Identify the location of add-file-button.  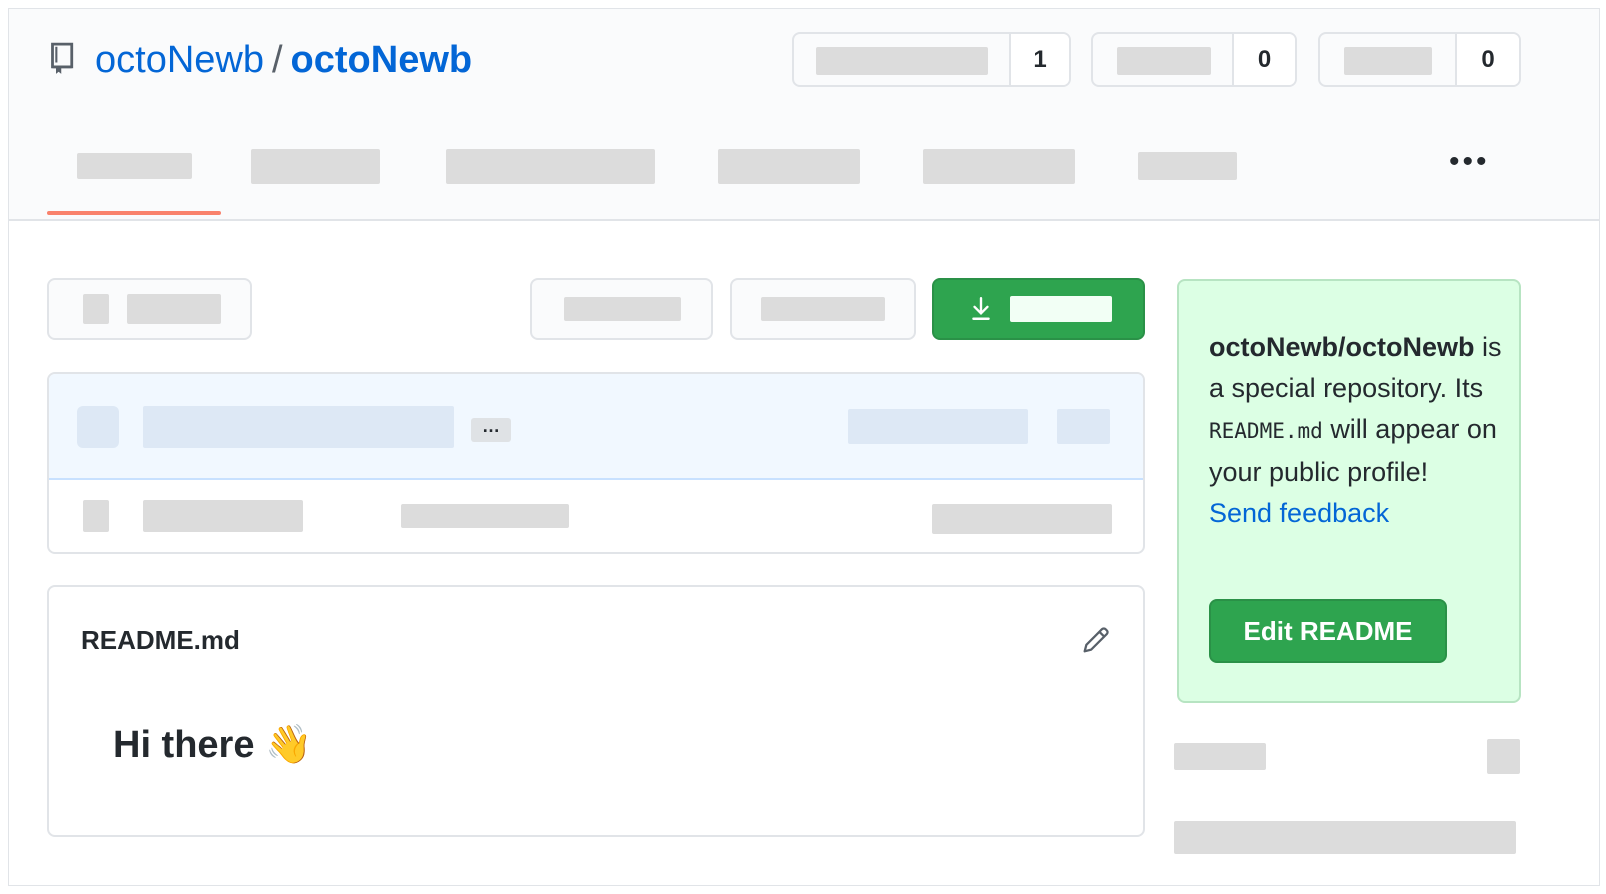
(823, 309).